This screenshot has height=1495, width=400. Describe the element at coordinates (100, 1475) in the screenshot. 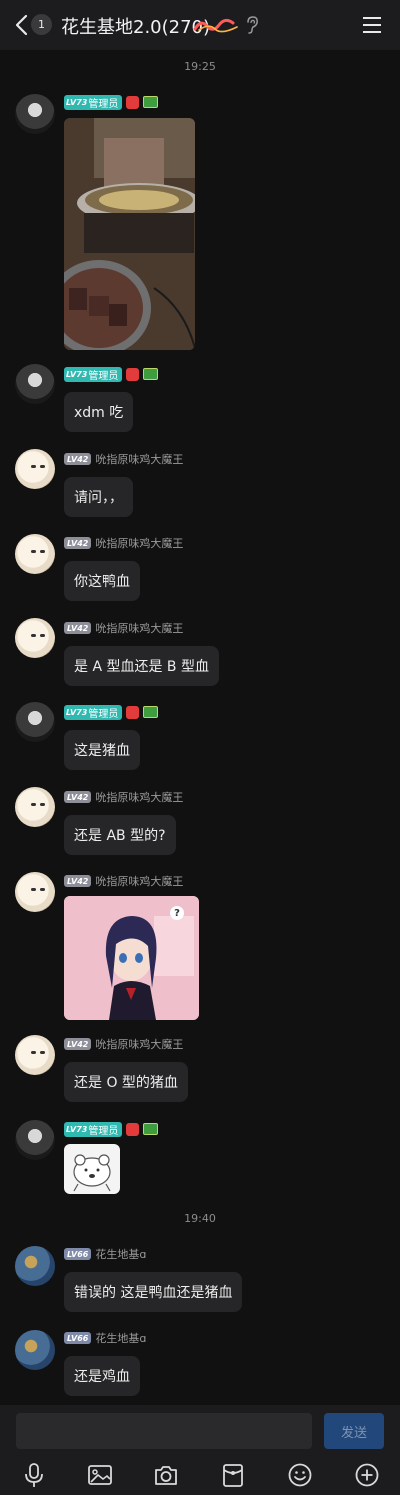

I see `image-icon` at that location.